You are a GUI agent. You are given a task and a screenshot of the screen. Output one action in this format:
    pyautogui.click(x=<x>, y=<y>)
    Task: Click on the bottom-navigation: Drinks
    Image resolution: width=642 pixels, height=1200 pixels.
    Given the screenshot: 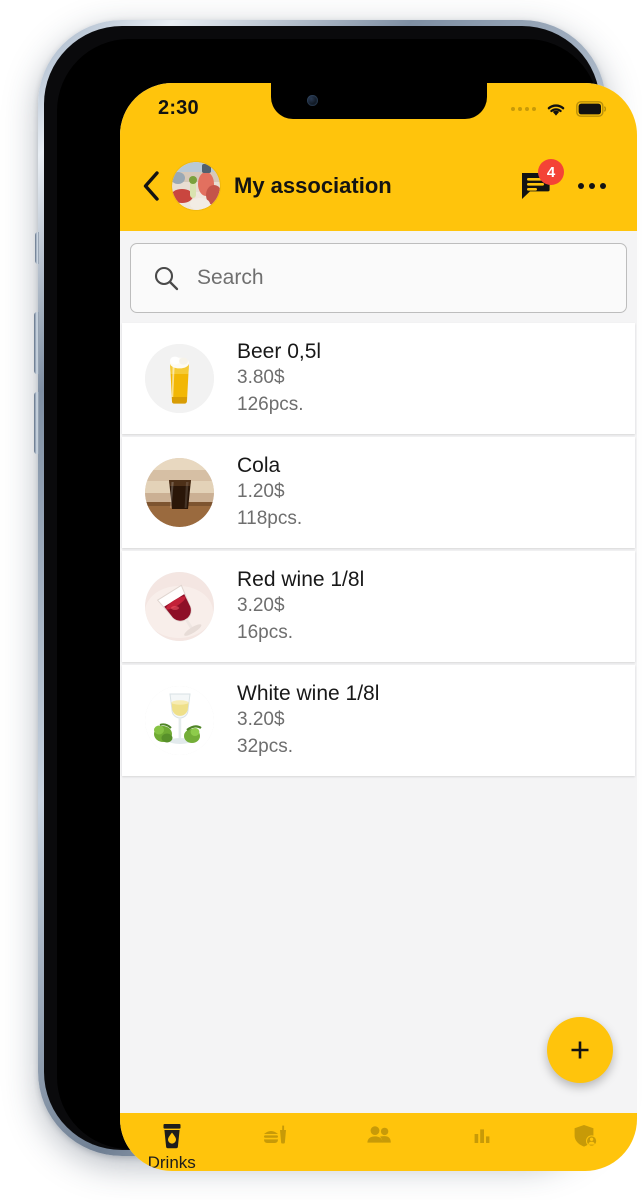 What is the action you would take?
    pyautogui.click(x=378, y=1142)
    